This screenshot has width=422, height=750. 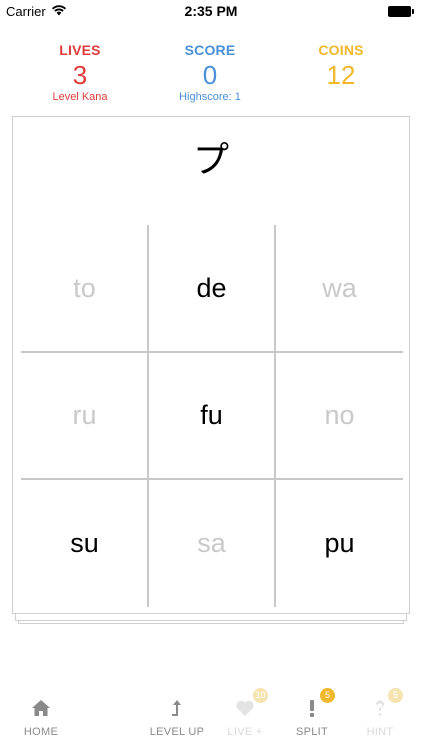 I want to click on coins-stat: COINS 12, so click(x=341, y=66).